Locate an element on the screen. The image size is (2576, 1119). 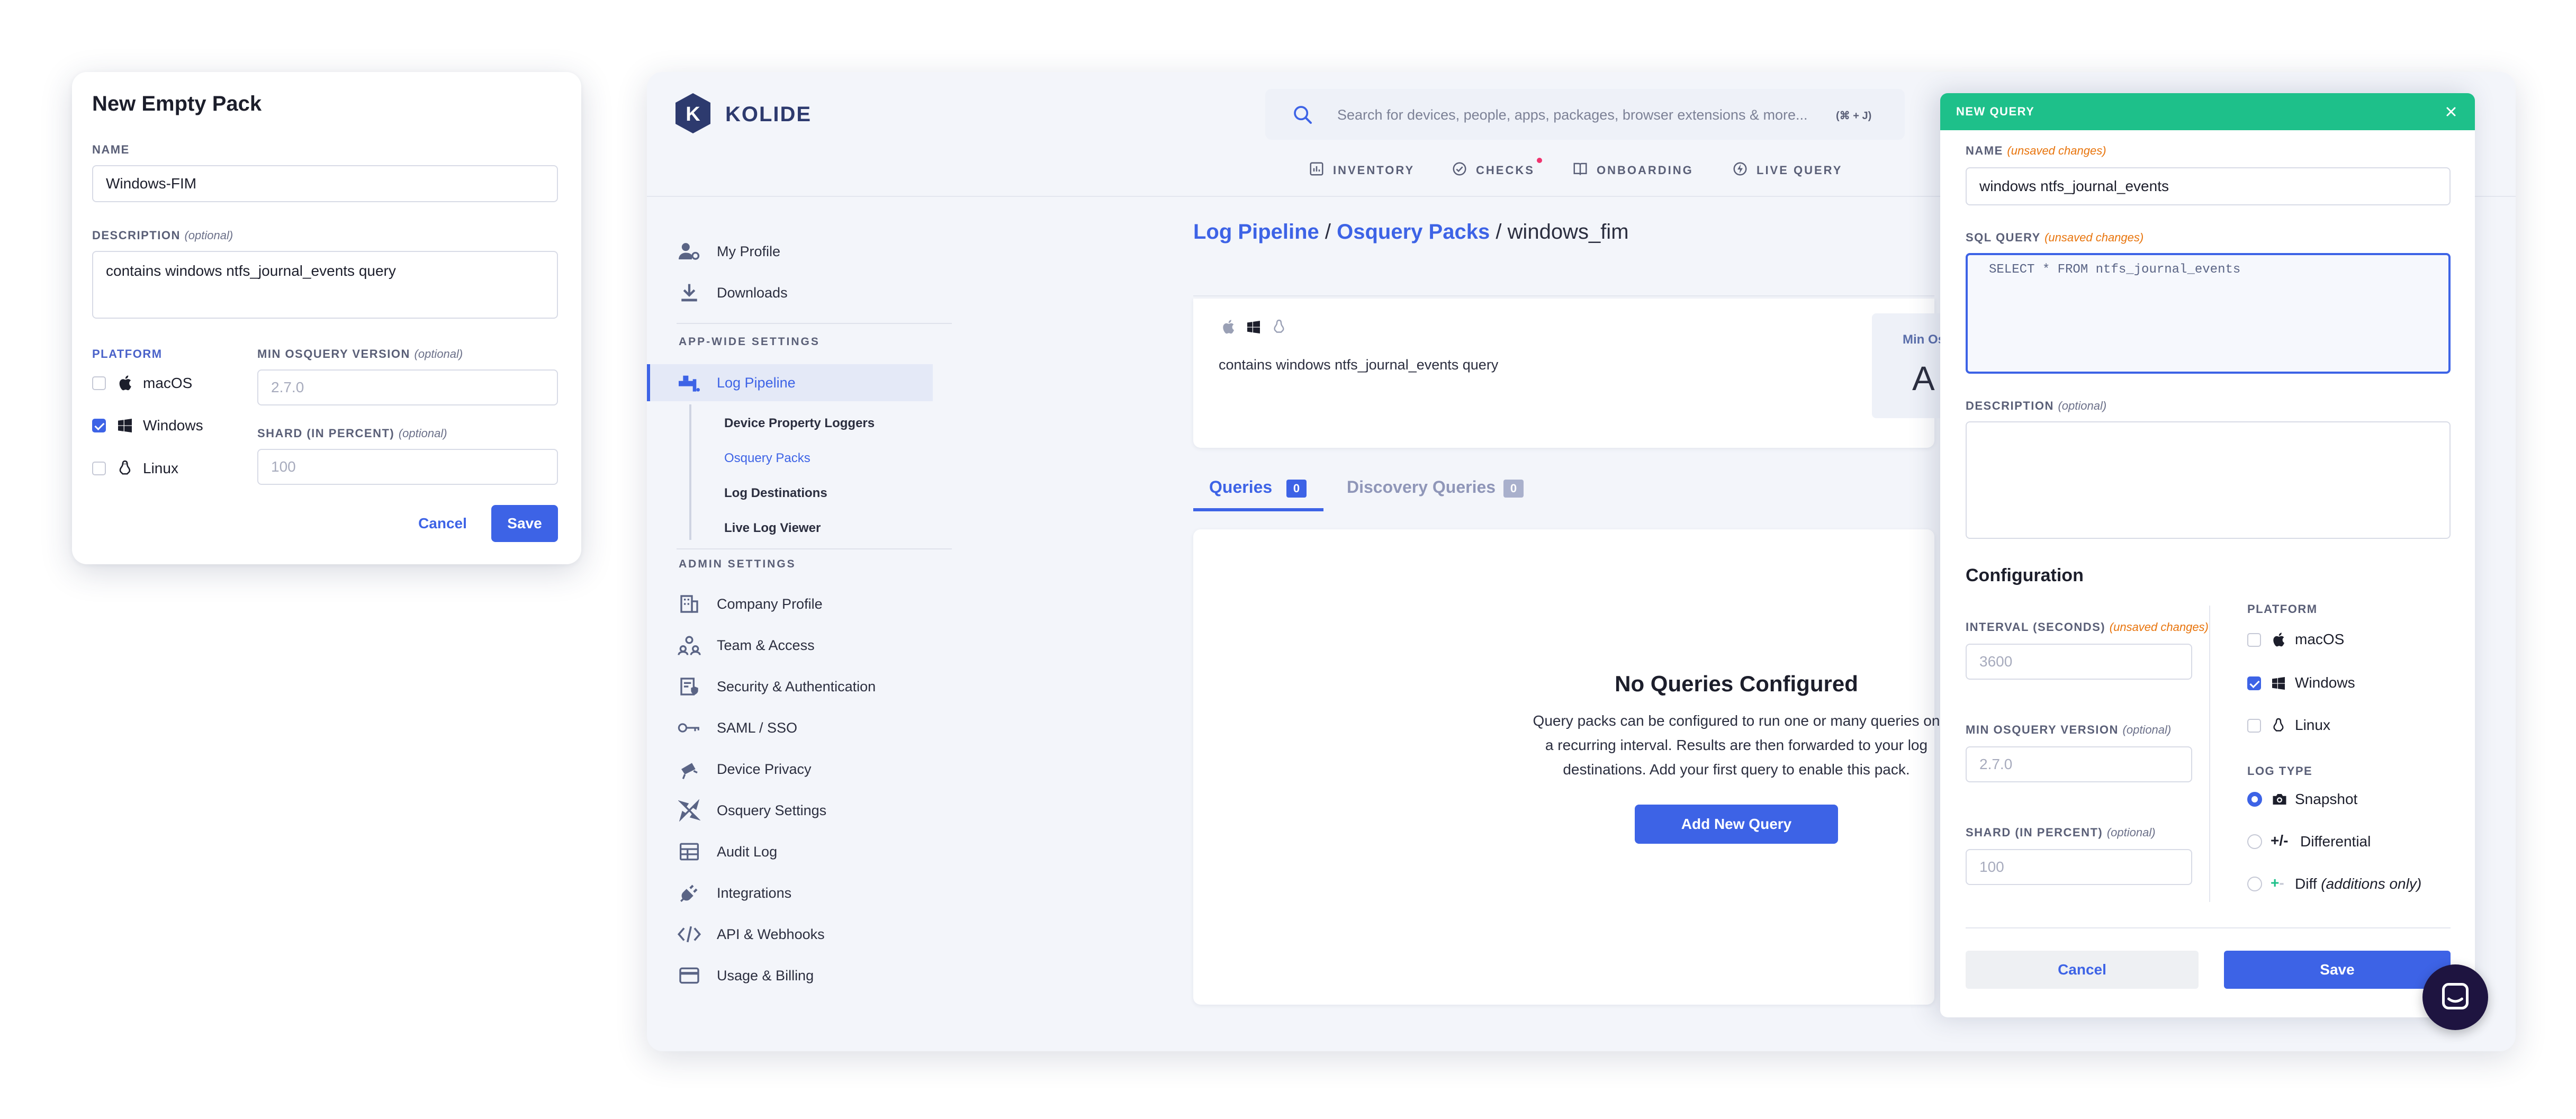
query-min-version-input: 2.7.0 is located at coordinates (2079, 764).